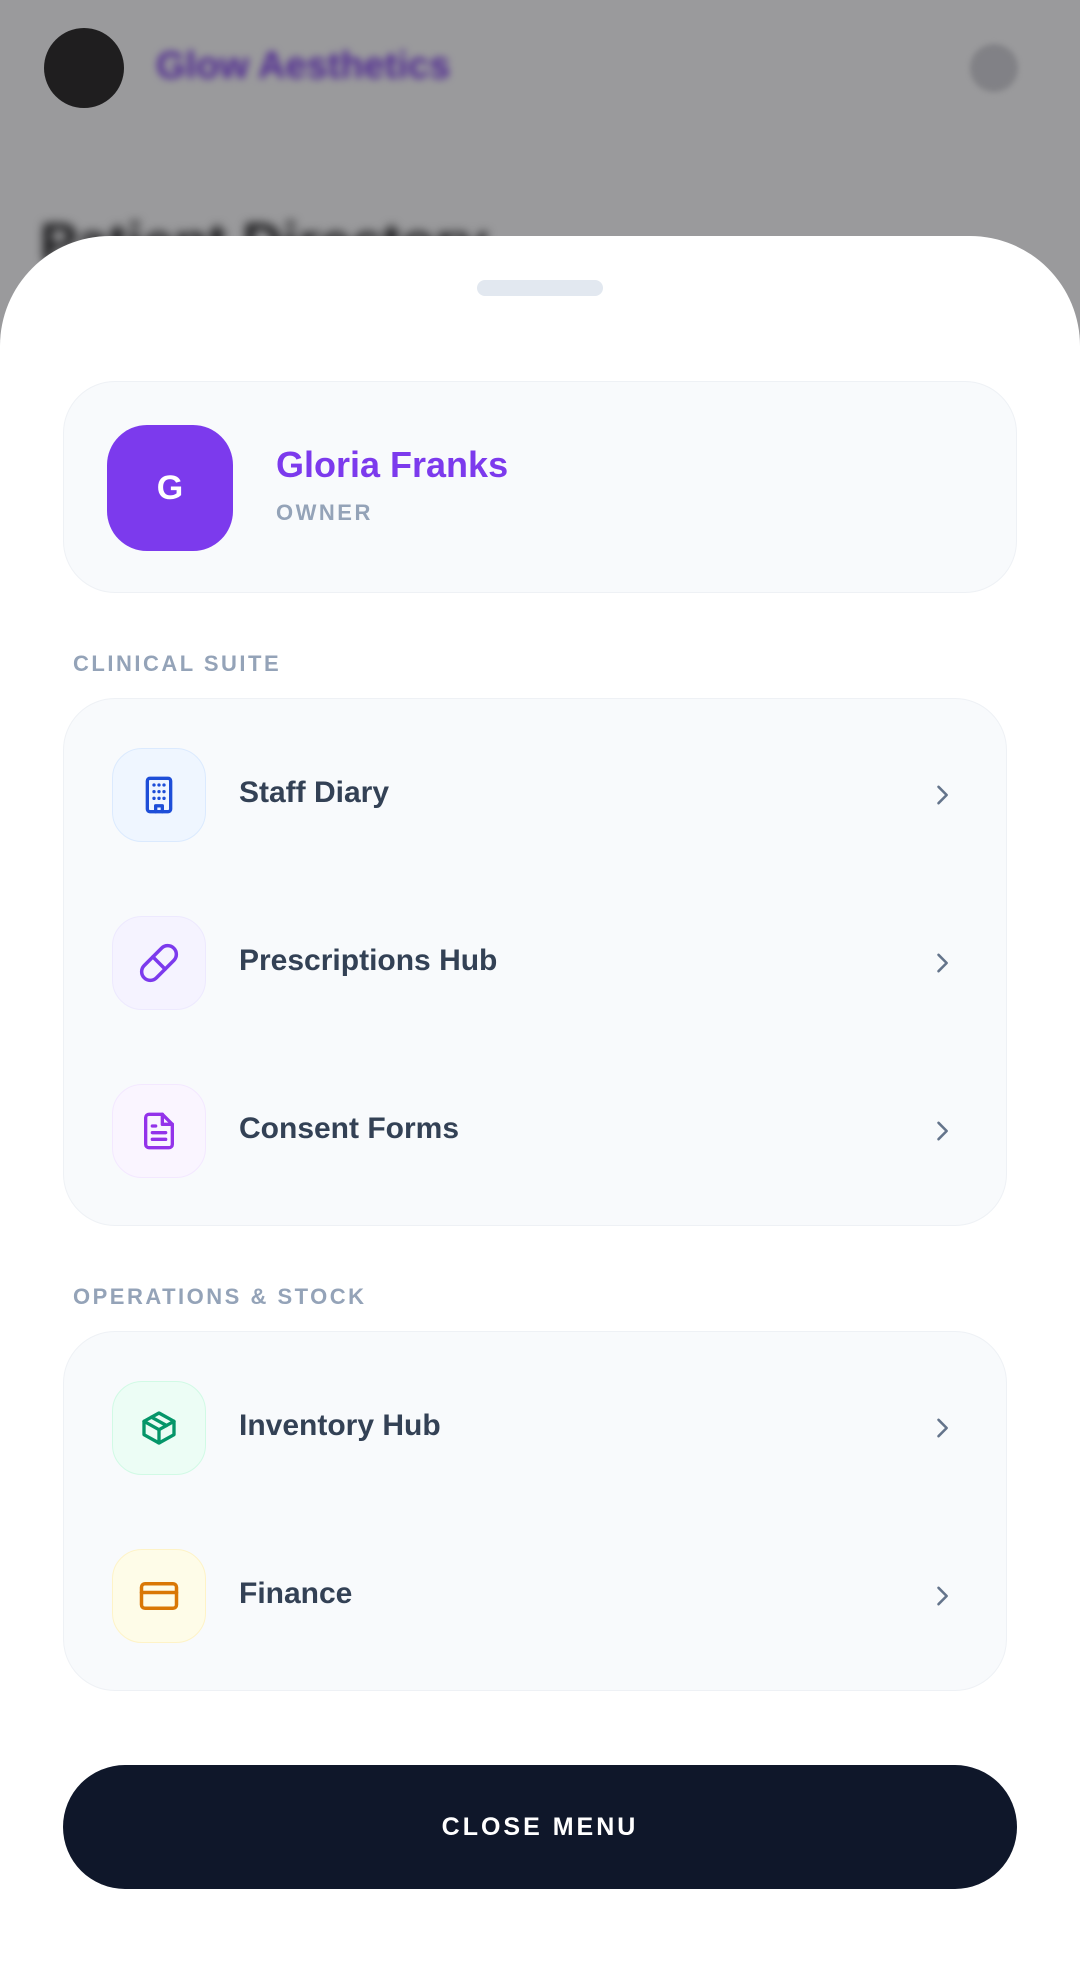 This screenshot has height=1971, width=1080. What do you see at coordinates (535, 1119) in the screenshot?
I see `menu-item-consent-forms: Consent Forms` at bounding box center [535, 1119].